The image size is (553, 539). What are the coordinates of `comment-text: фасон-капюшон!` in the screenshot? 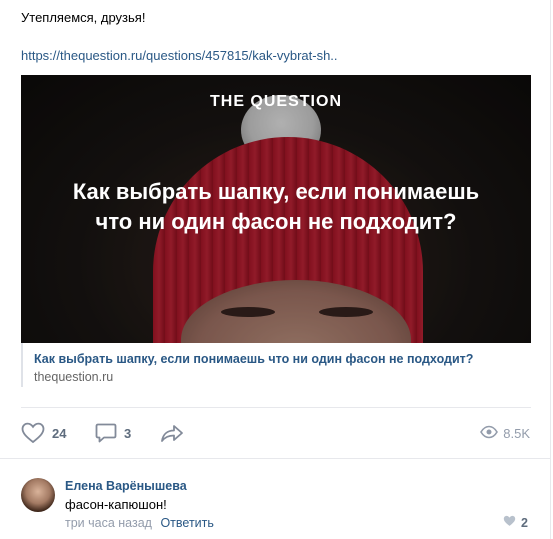 It's located at (116, 504).